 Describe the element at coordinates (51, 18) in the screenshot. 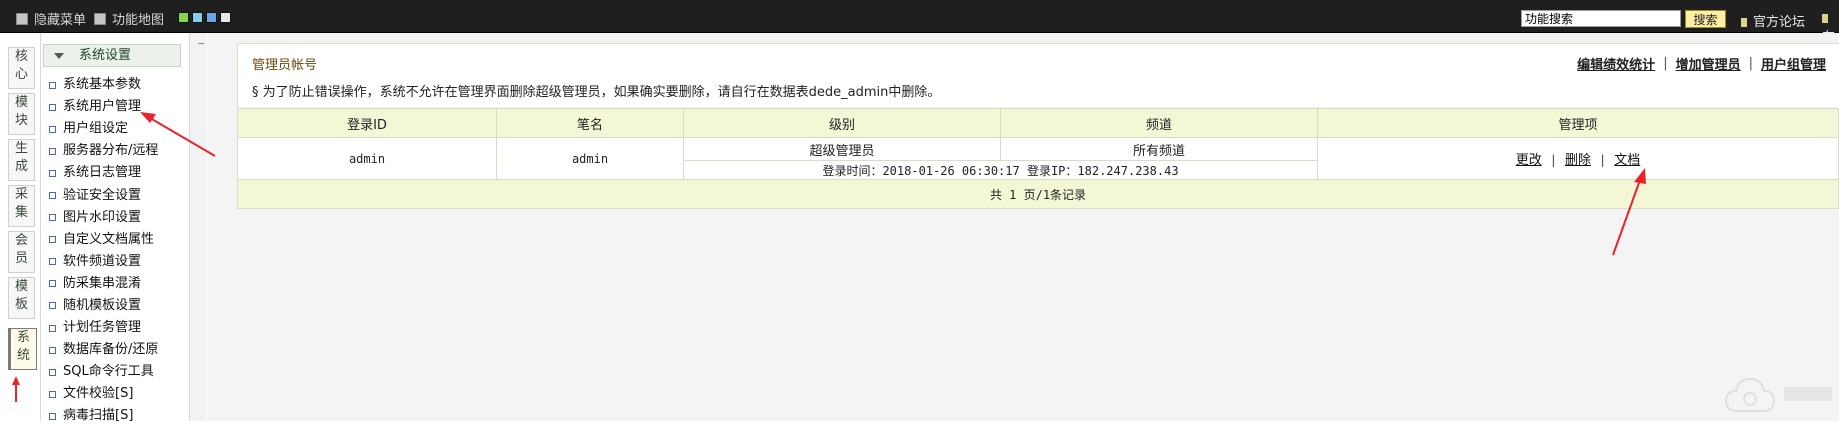

I see `hide-menu-button: 隐藏菜单` at that location.